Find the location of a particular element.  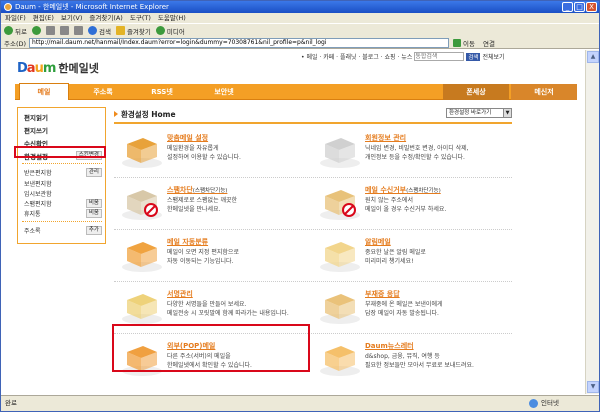

daum-search-input is located at coordinates (439, 56).